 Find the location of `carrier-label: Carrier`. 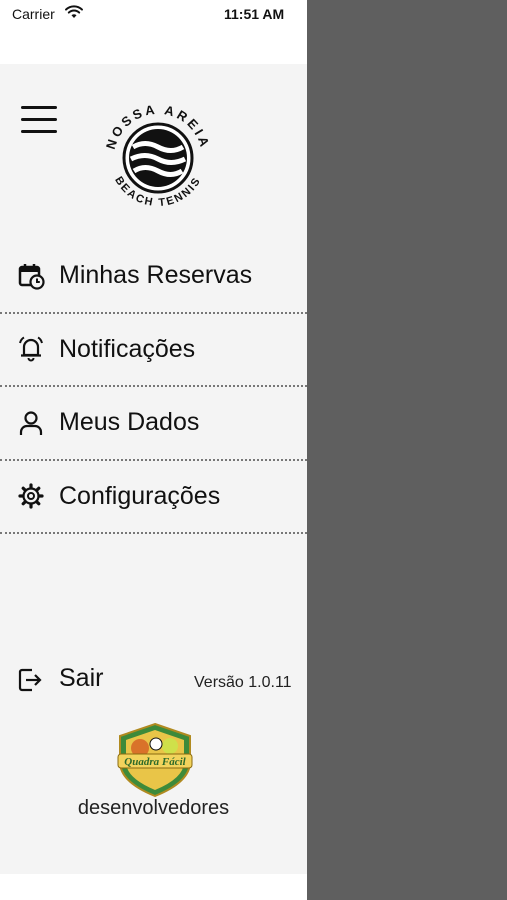

carrier-label: Carrier is located at coordinates (33, 14).